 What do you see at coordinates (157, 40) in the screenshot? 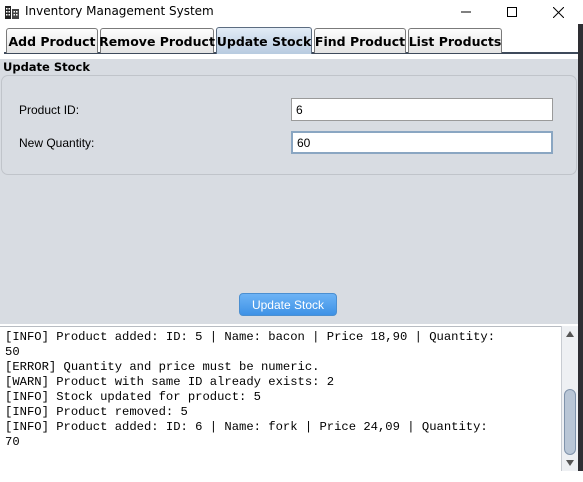
I see `tab-remove-product: Remove Product` at bounding box center [157, 40].